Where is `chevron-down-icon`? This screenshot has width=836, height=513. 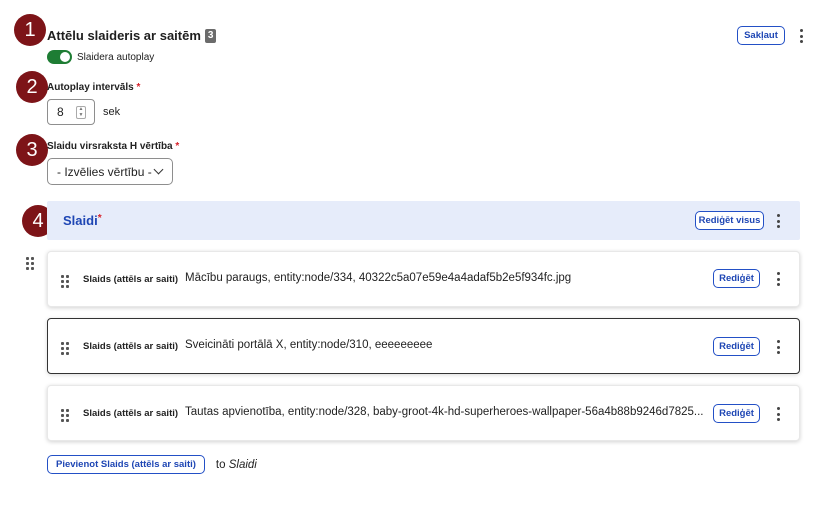
chevron-down-icon is located at coordinates (158, 169).